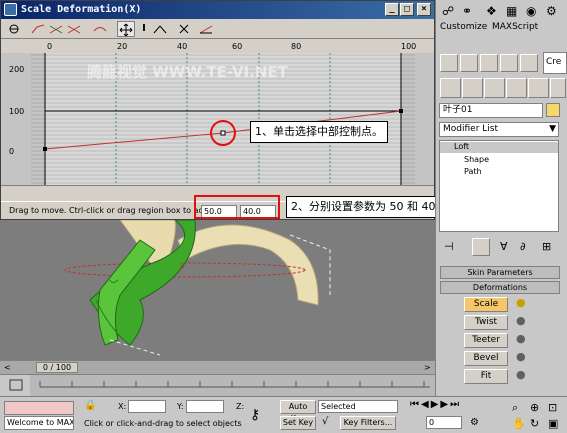 This screenshot has height=433, width=567. What do you see at coordinates (486, 358) in the screenshot?
I see `bevel-button: Bevel` at bounding box center [486, 358].